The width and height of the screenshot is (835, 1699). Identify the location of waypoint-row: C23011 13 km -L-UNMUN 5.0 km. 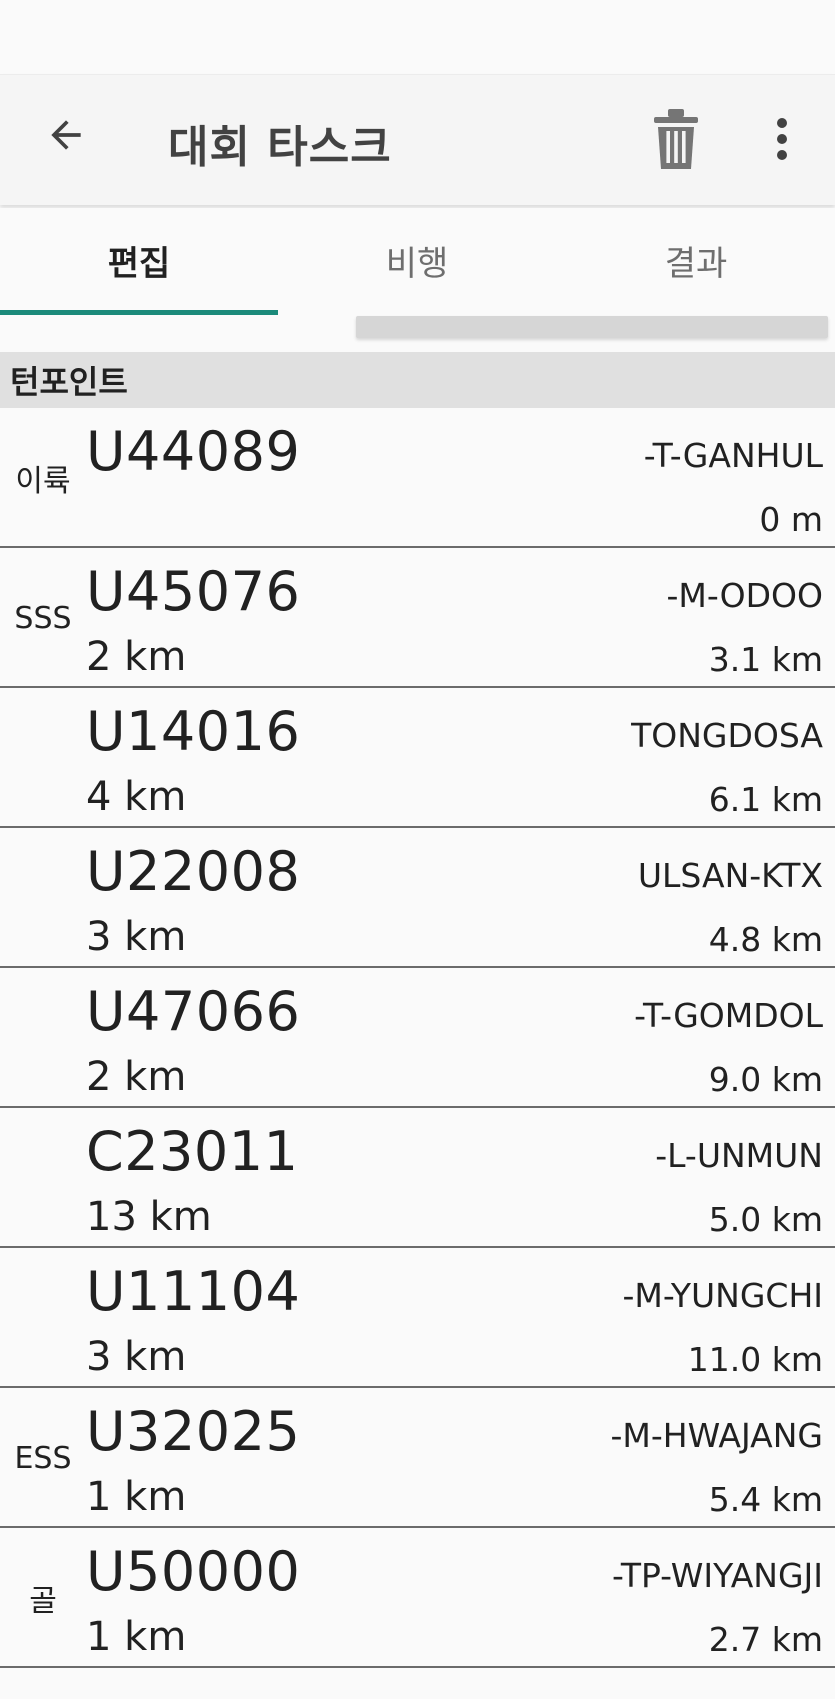
(417, 1178).